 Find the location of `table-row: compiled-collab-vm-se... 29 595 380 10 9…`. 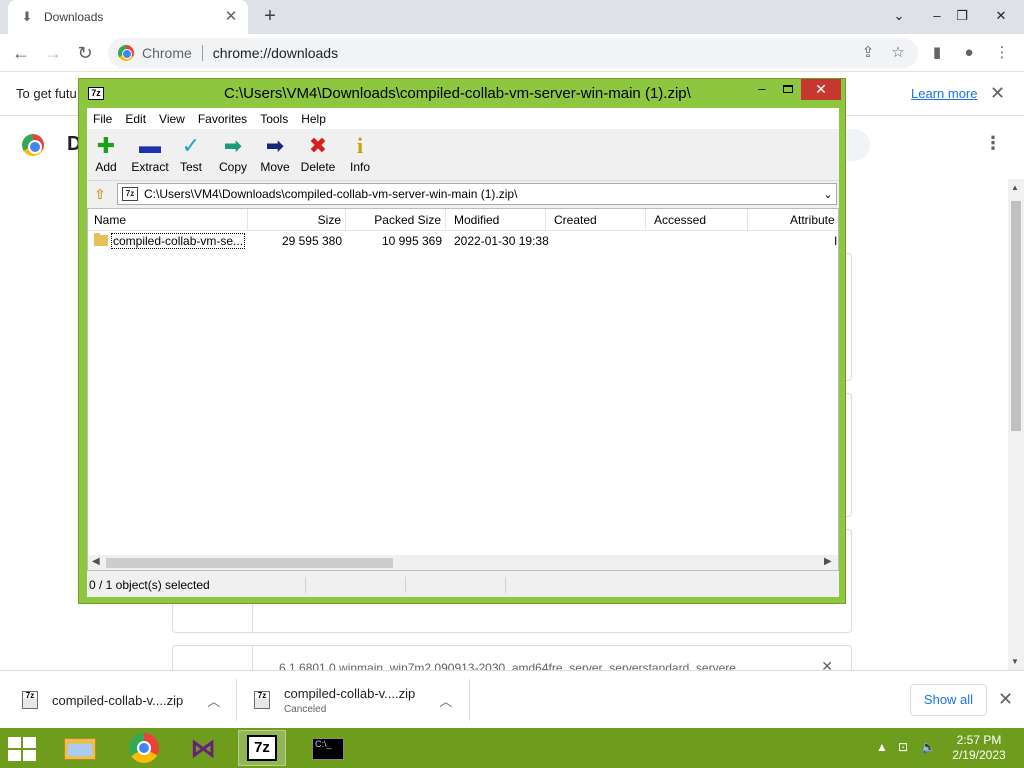

table-row: compiled-collab-vm-se... 29 595 380 10 9… is located at coordinates (463, 241).